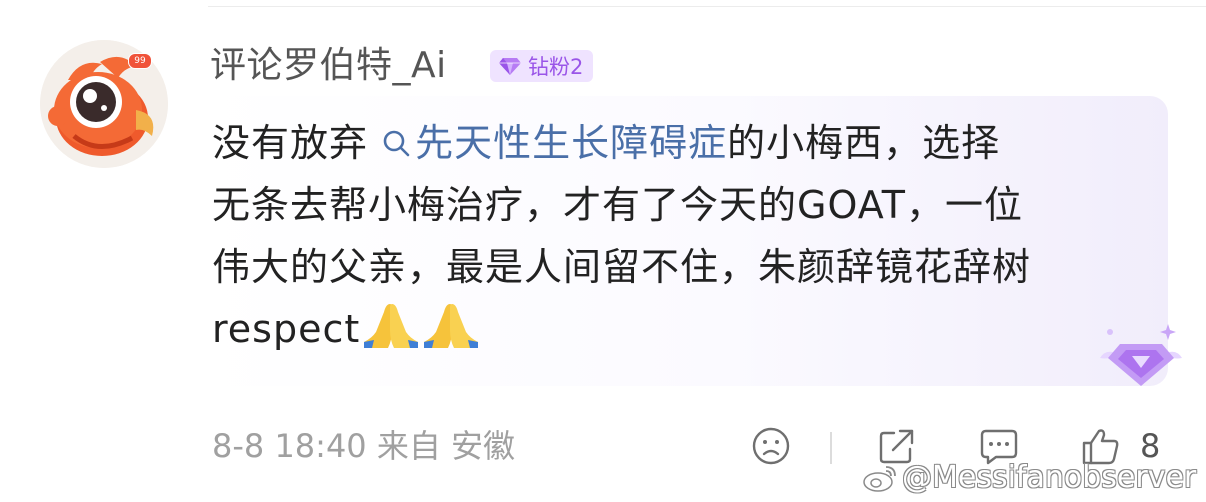  I want to click on search-icon, so click(396, 143).